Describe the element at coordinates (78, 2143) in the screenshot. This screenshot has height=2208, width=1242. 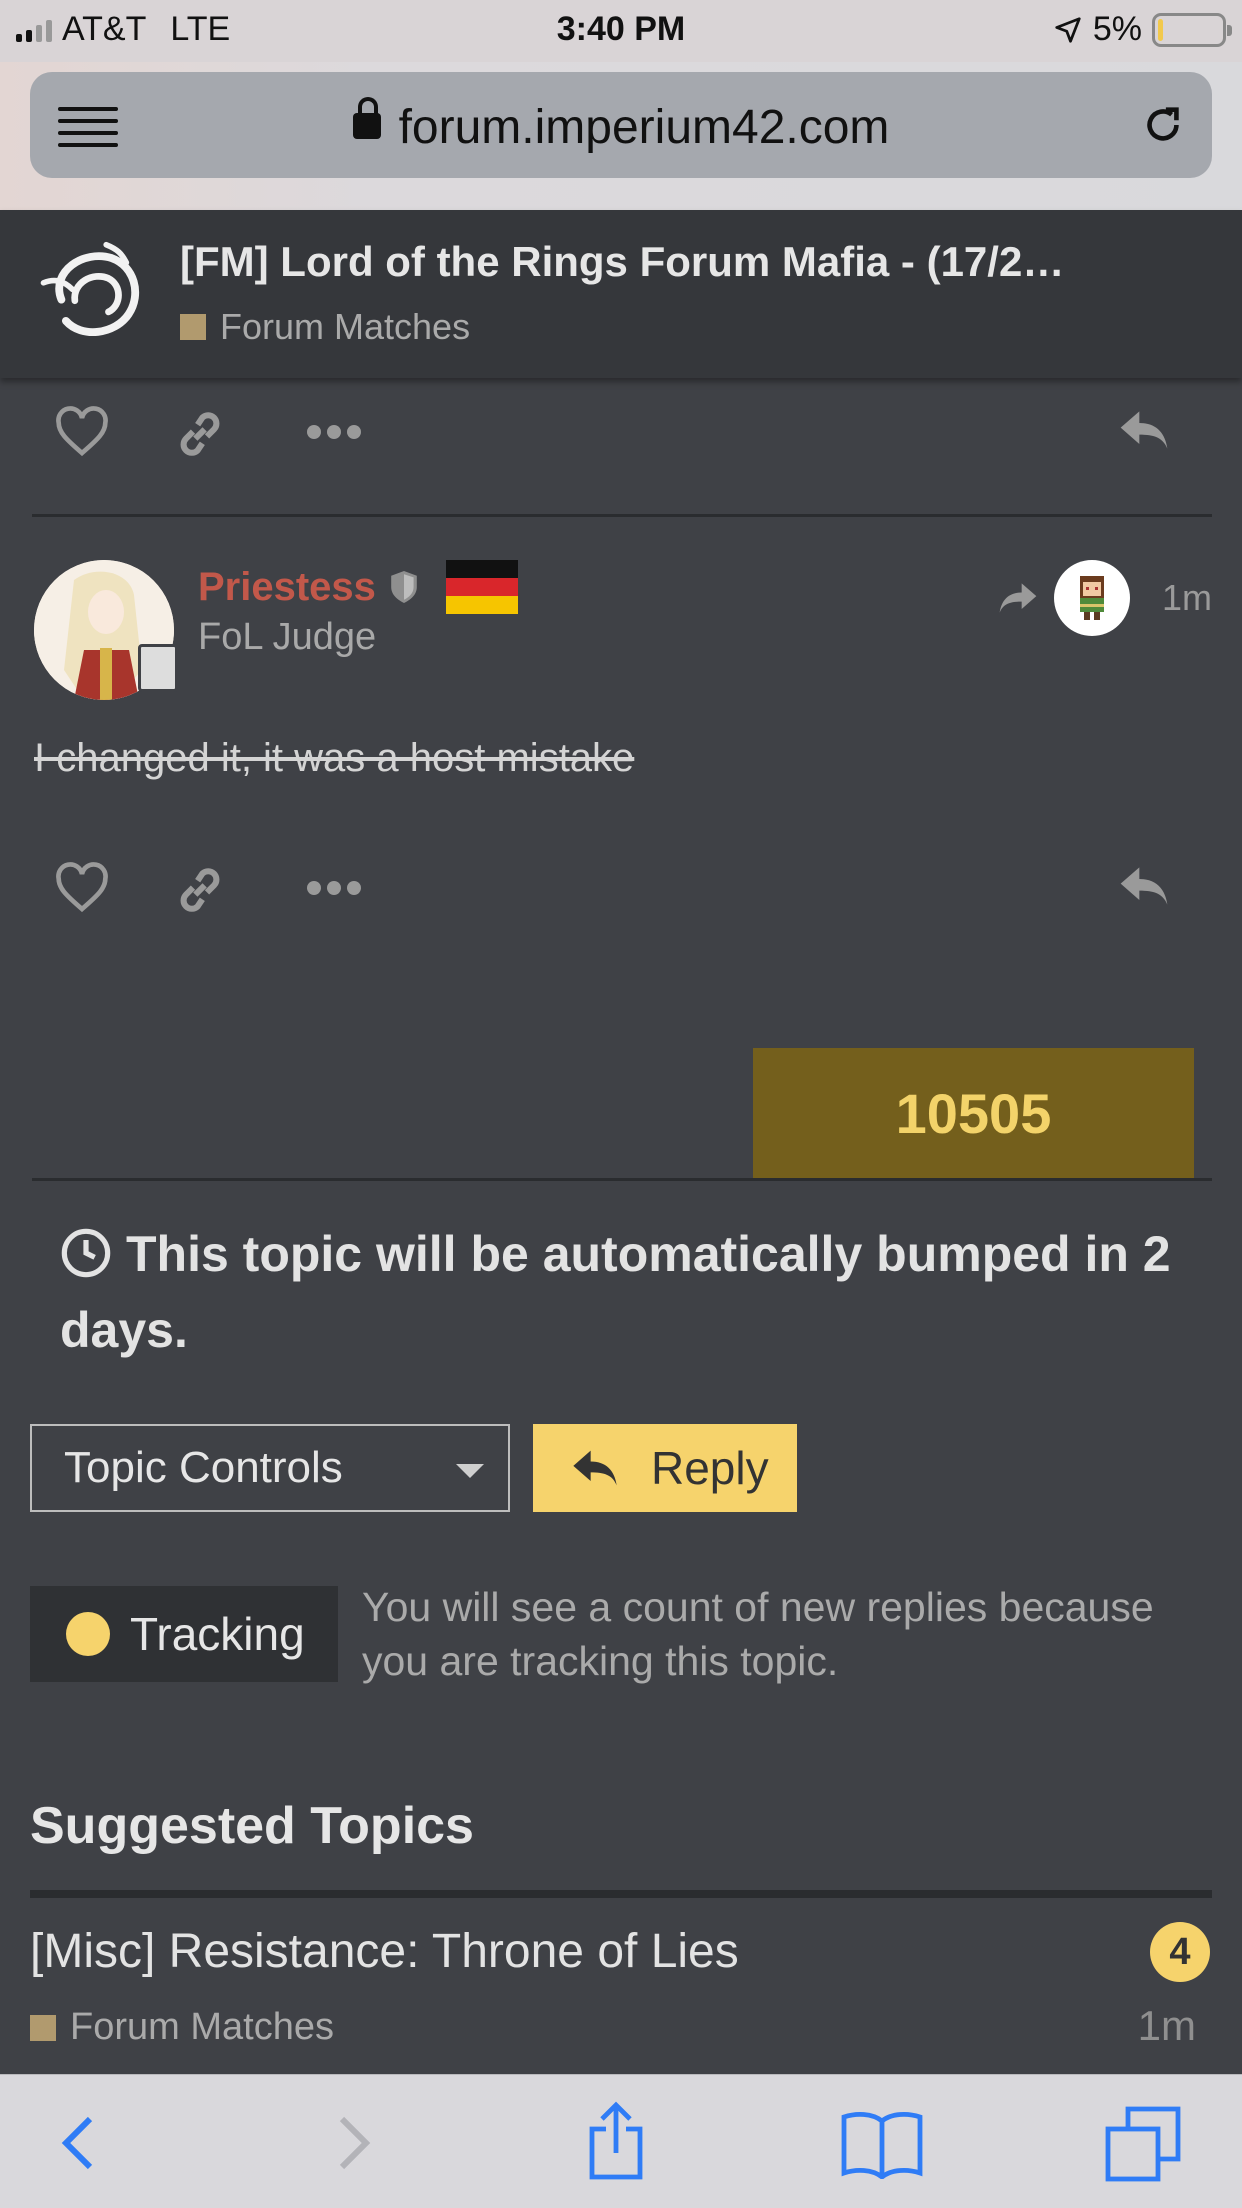
I see `back-icon` at that location.